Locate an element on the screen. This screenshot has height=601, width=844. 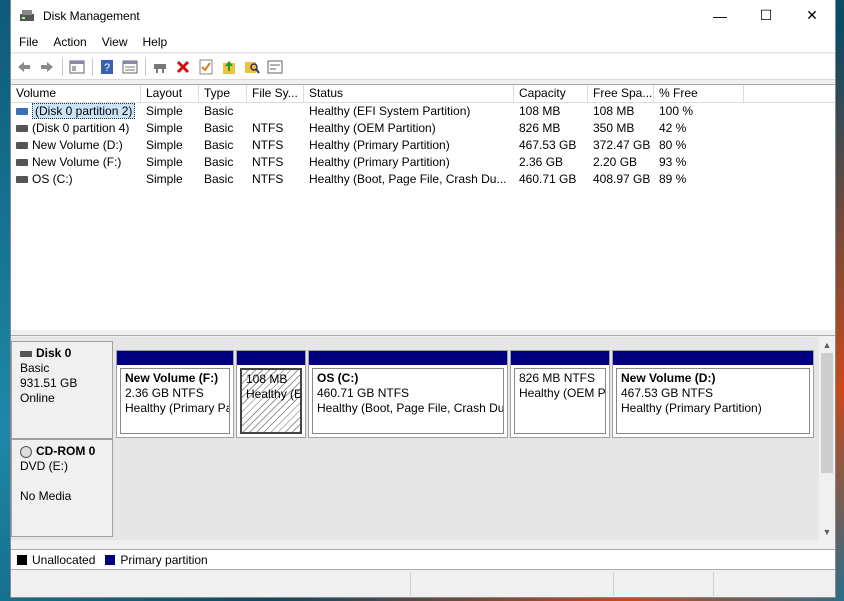
legend-unallocated: Unallocated is located at coordinates (56, 560).